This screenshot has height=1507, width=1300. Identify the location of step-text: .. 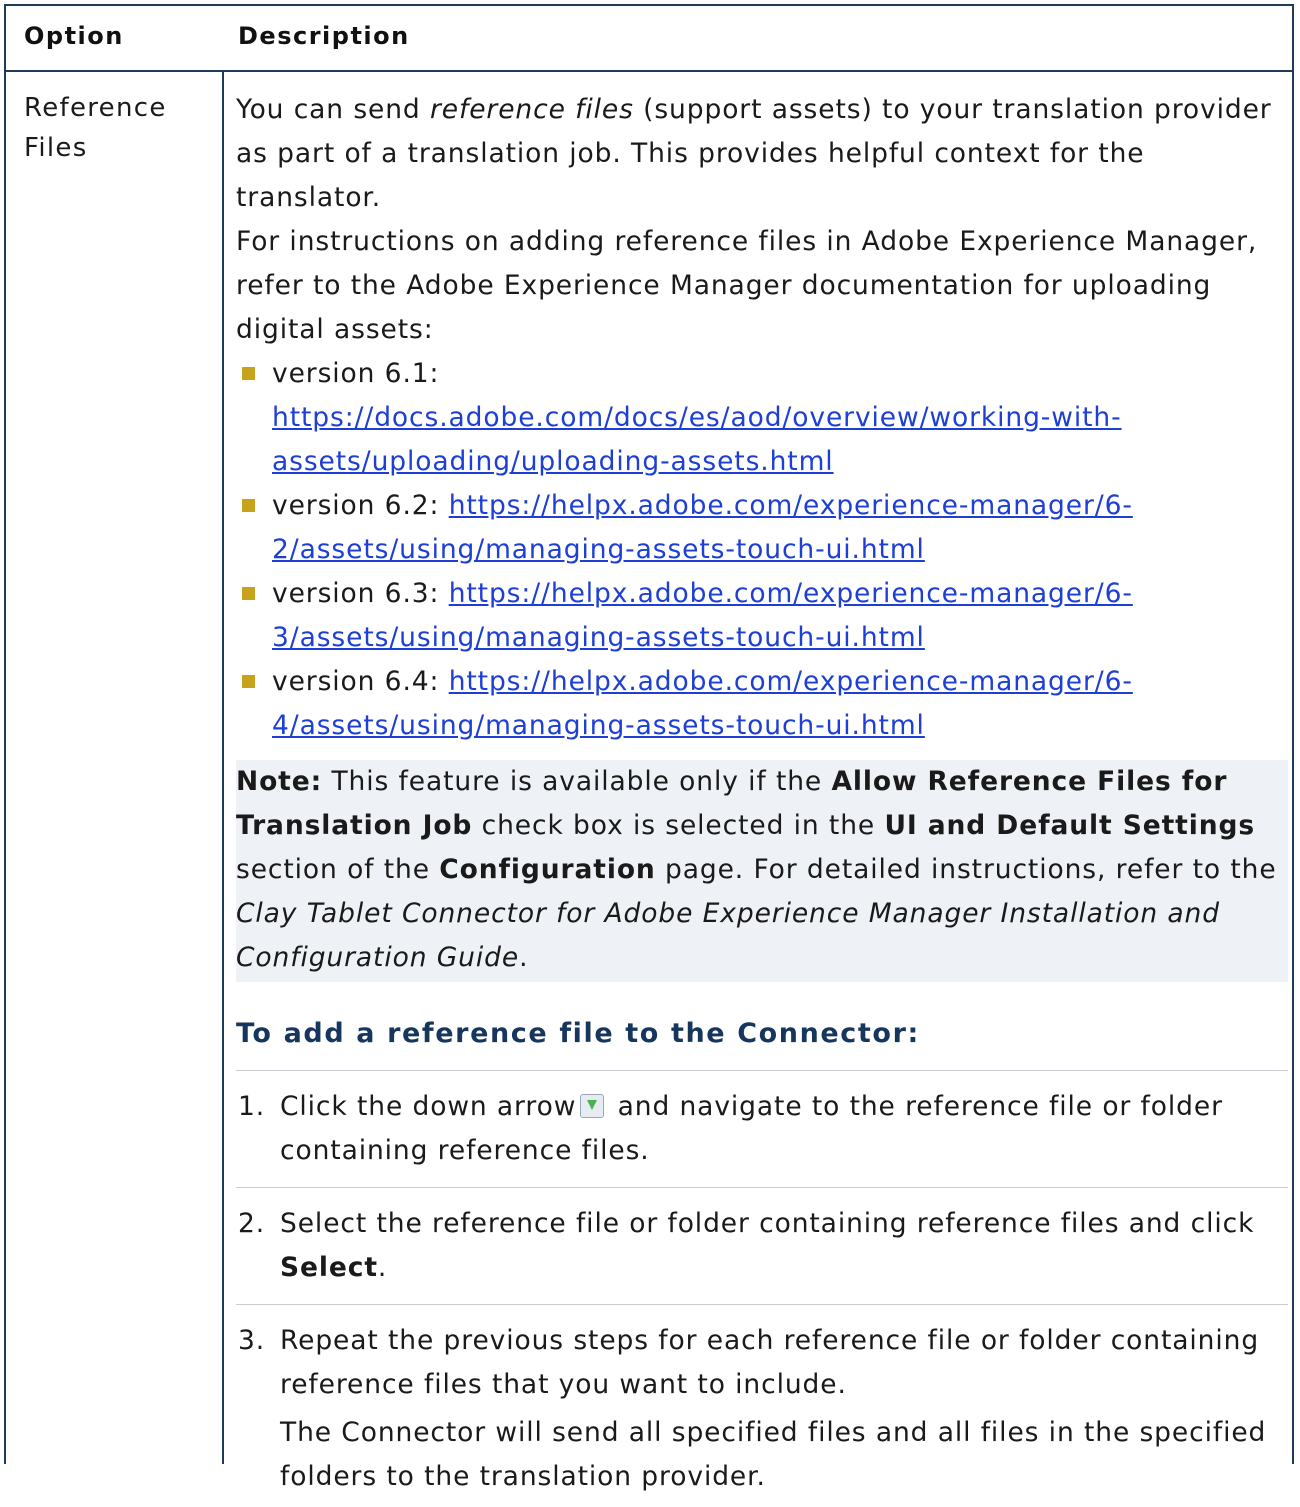
(382, 1267).